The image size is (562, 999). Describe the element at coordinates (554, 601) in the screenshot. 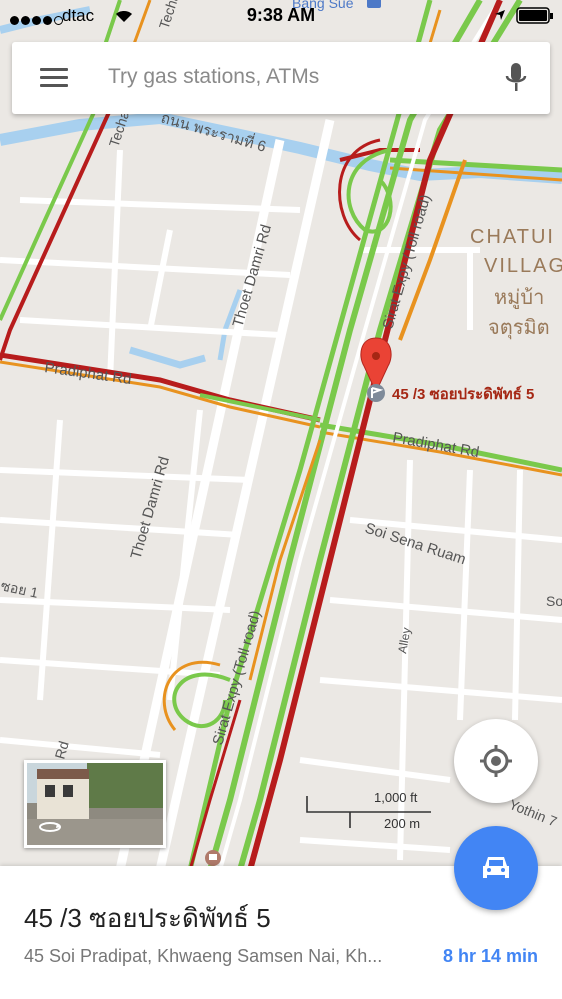

I see `label-so: So` at that location.